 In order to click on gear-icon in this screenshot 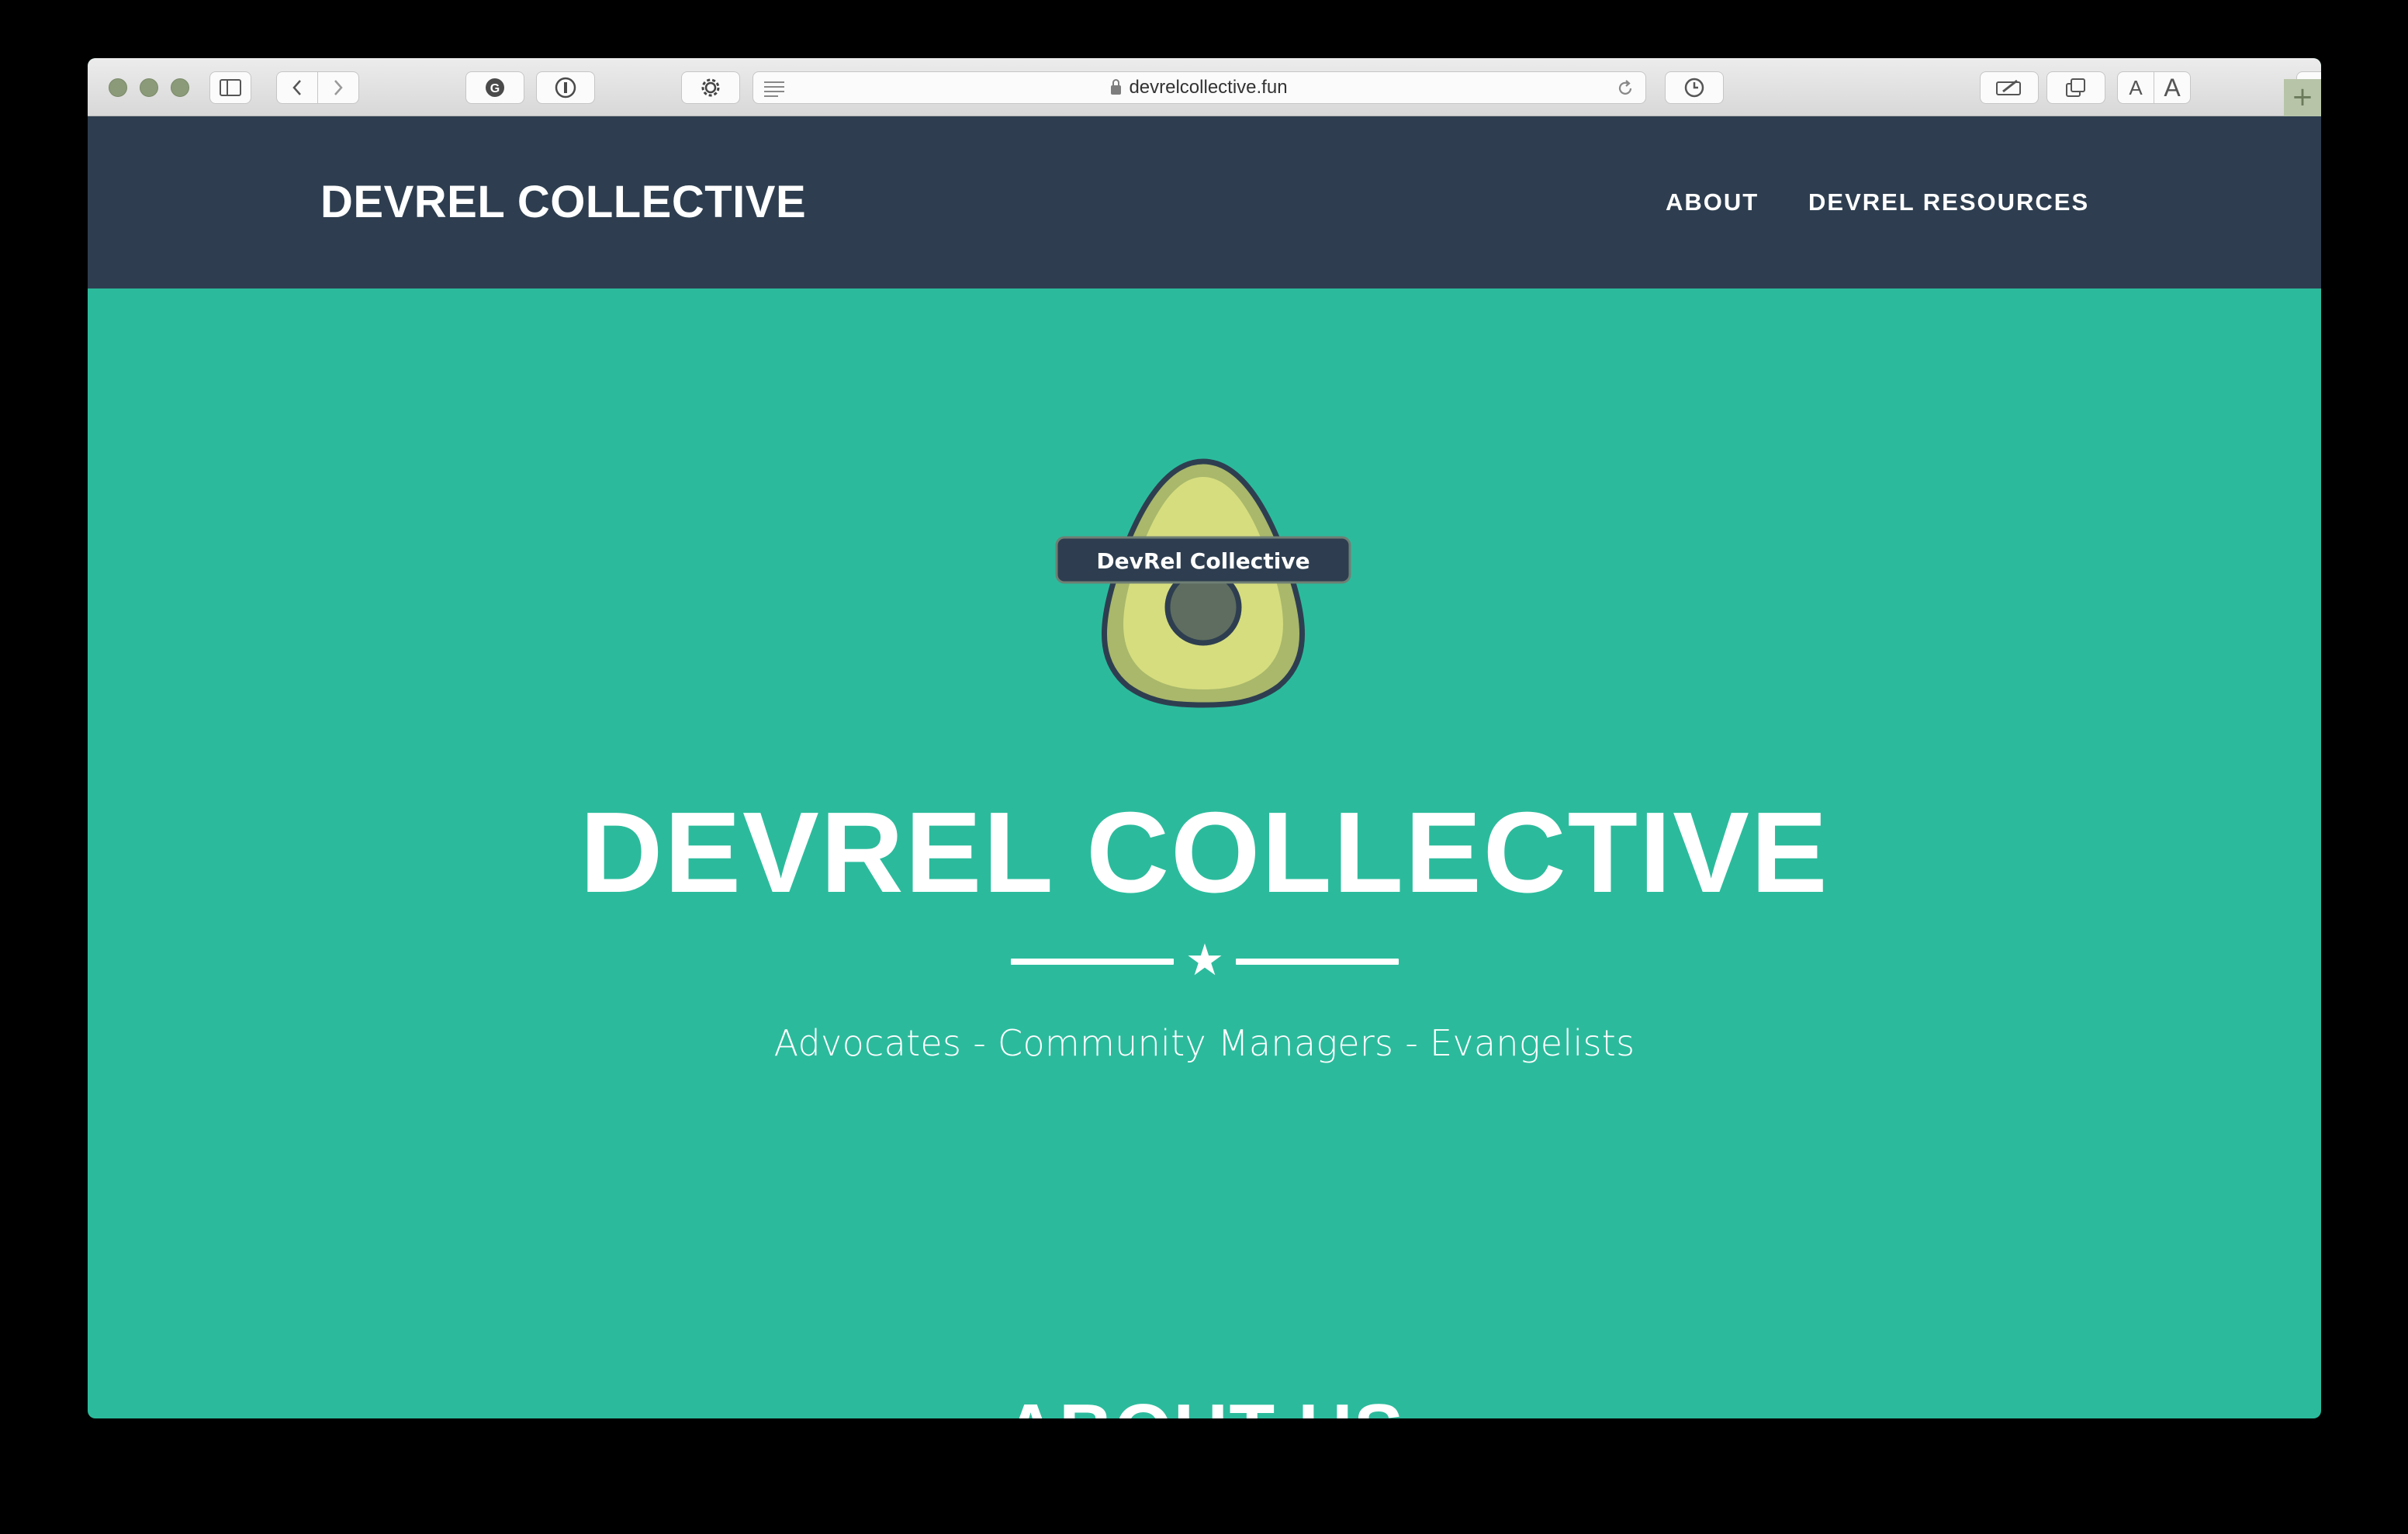, I will do `click(710, 87)`.